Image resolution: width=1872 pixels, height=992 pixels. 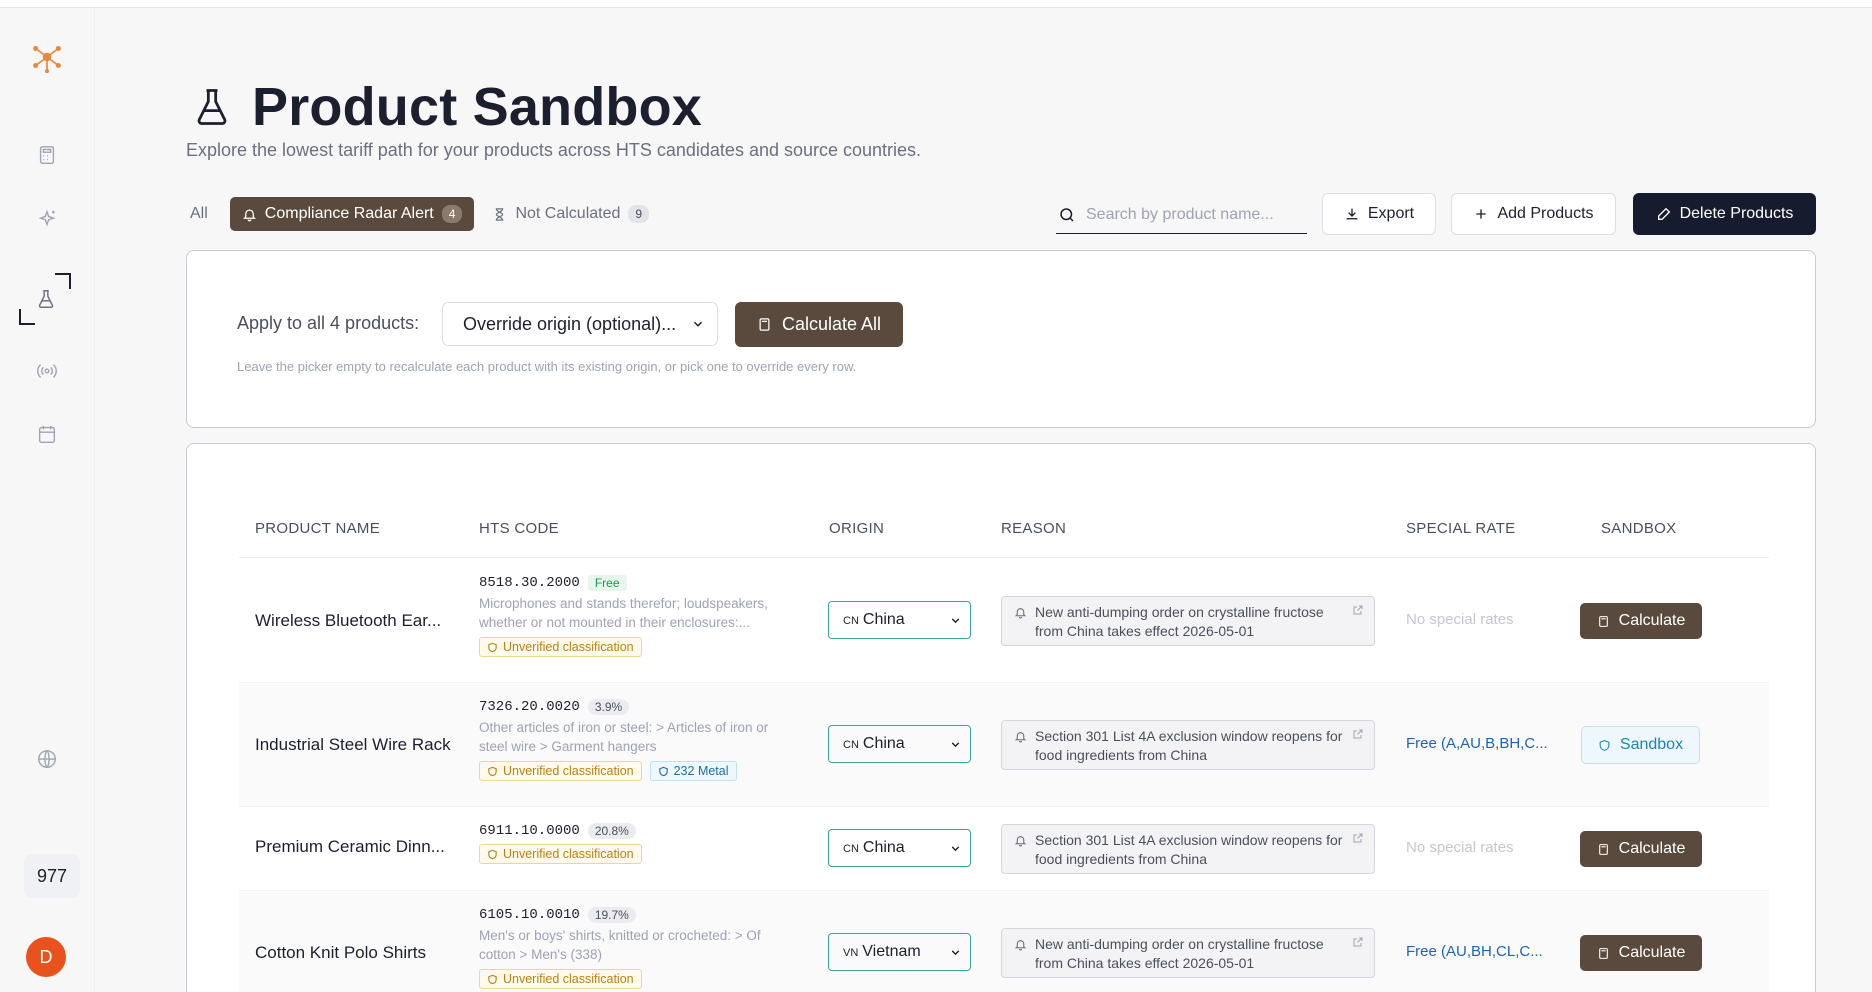 I want to click on col-product-name: PRODUCT NAME, so click(x=317, y=528).